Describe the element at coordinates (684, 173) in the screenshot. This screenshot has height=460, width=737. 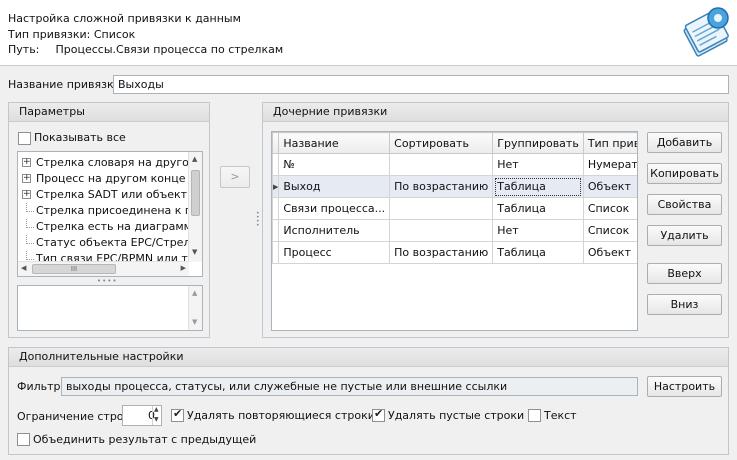
I see `copy-button: Копировать` at that location.